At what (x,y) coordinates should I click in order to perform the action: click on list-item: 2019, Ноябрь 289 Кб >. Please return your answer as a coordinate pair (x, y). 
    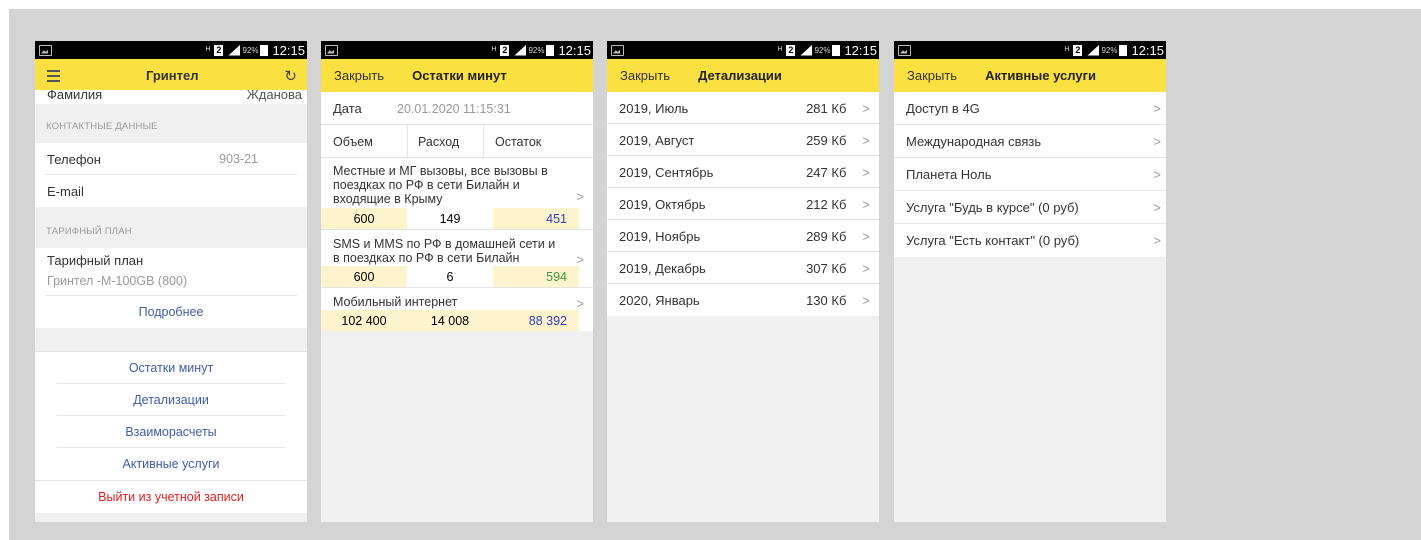
    Looking at the image, I should click on (743, 236).